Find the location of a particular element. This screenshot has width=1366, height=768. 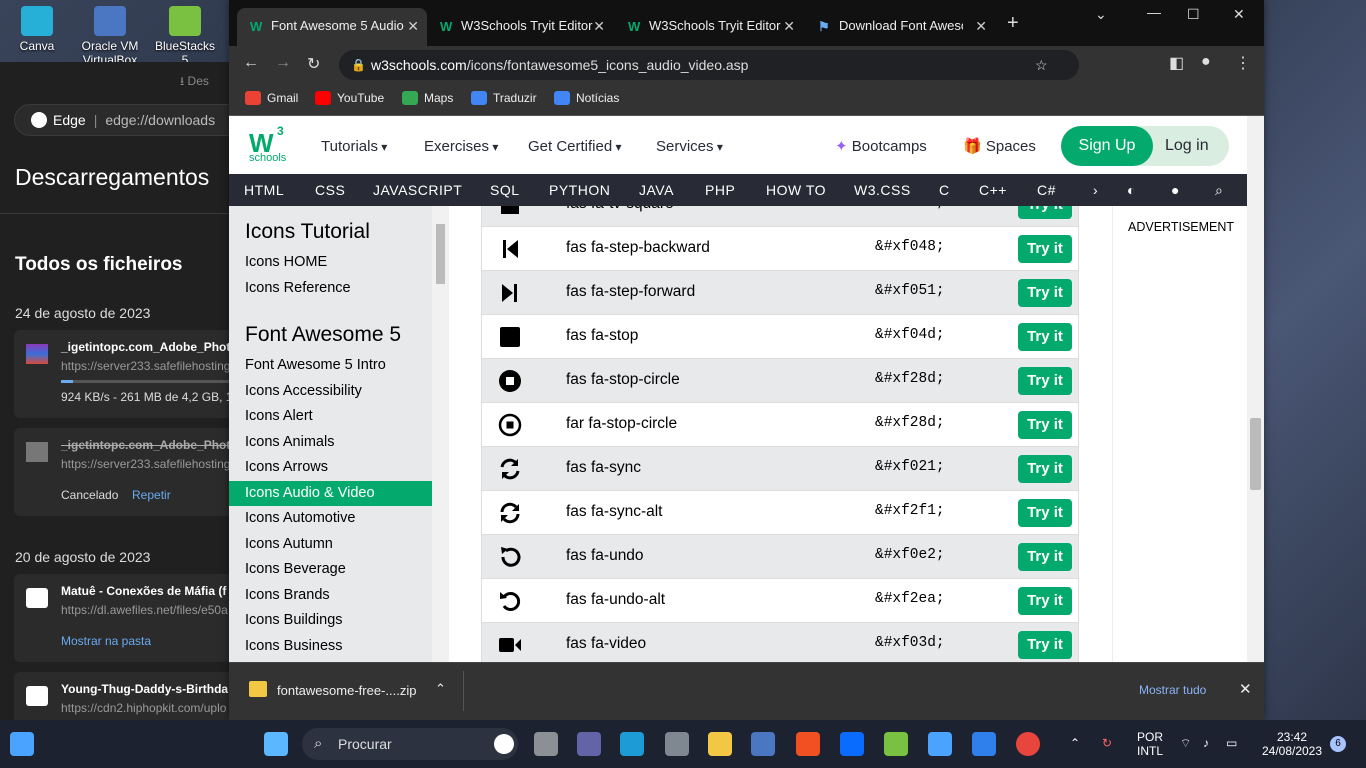

nav-cpp: C++ is located at coordinates (993, 190).